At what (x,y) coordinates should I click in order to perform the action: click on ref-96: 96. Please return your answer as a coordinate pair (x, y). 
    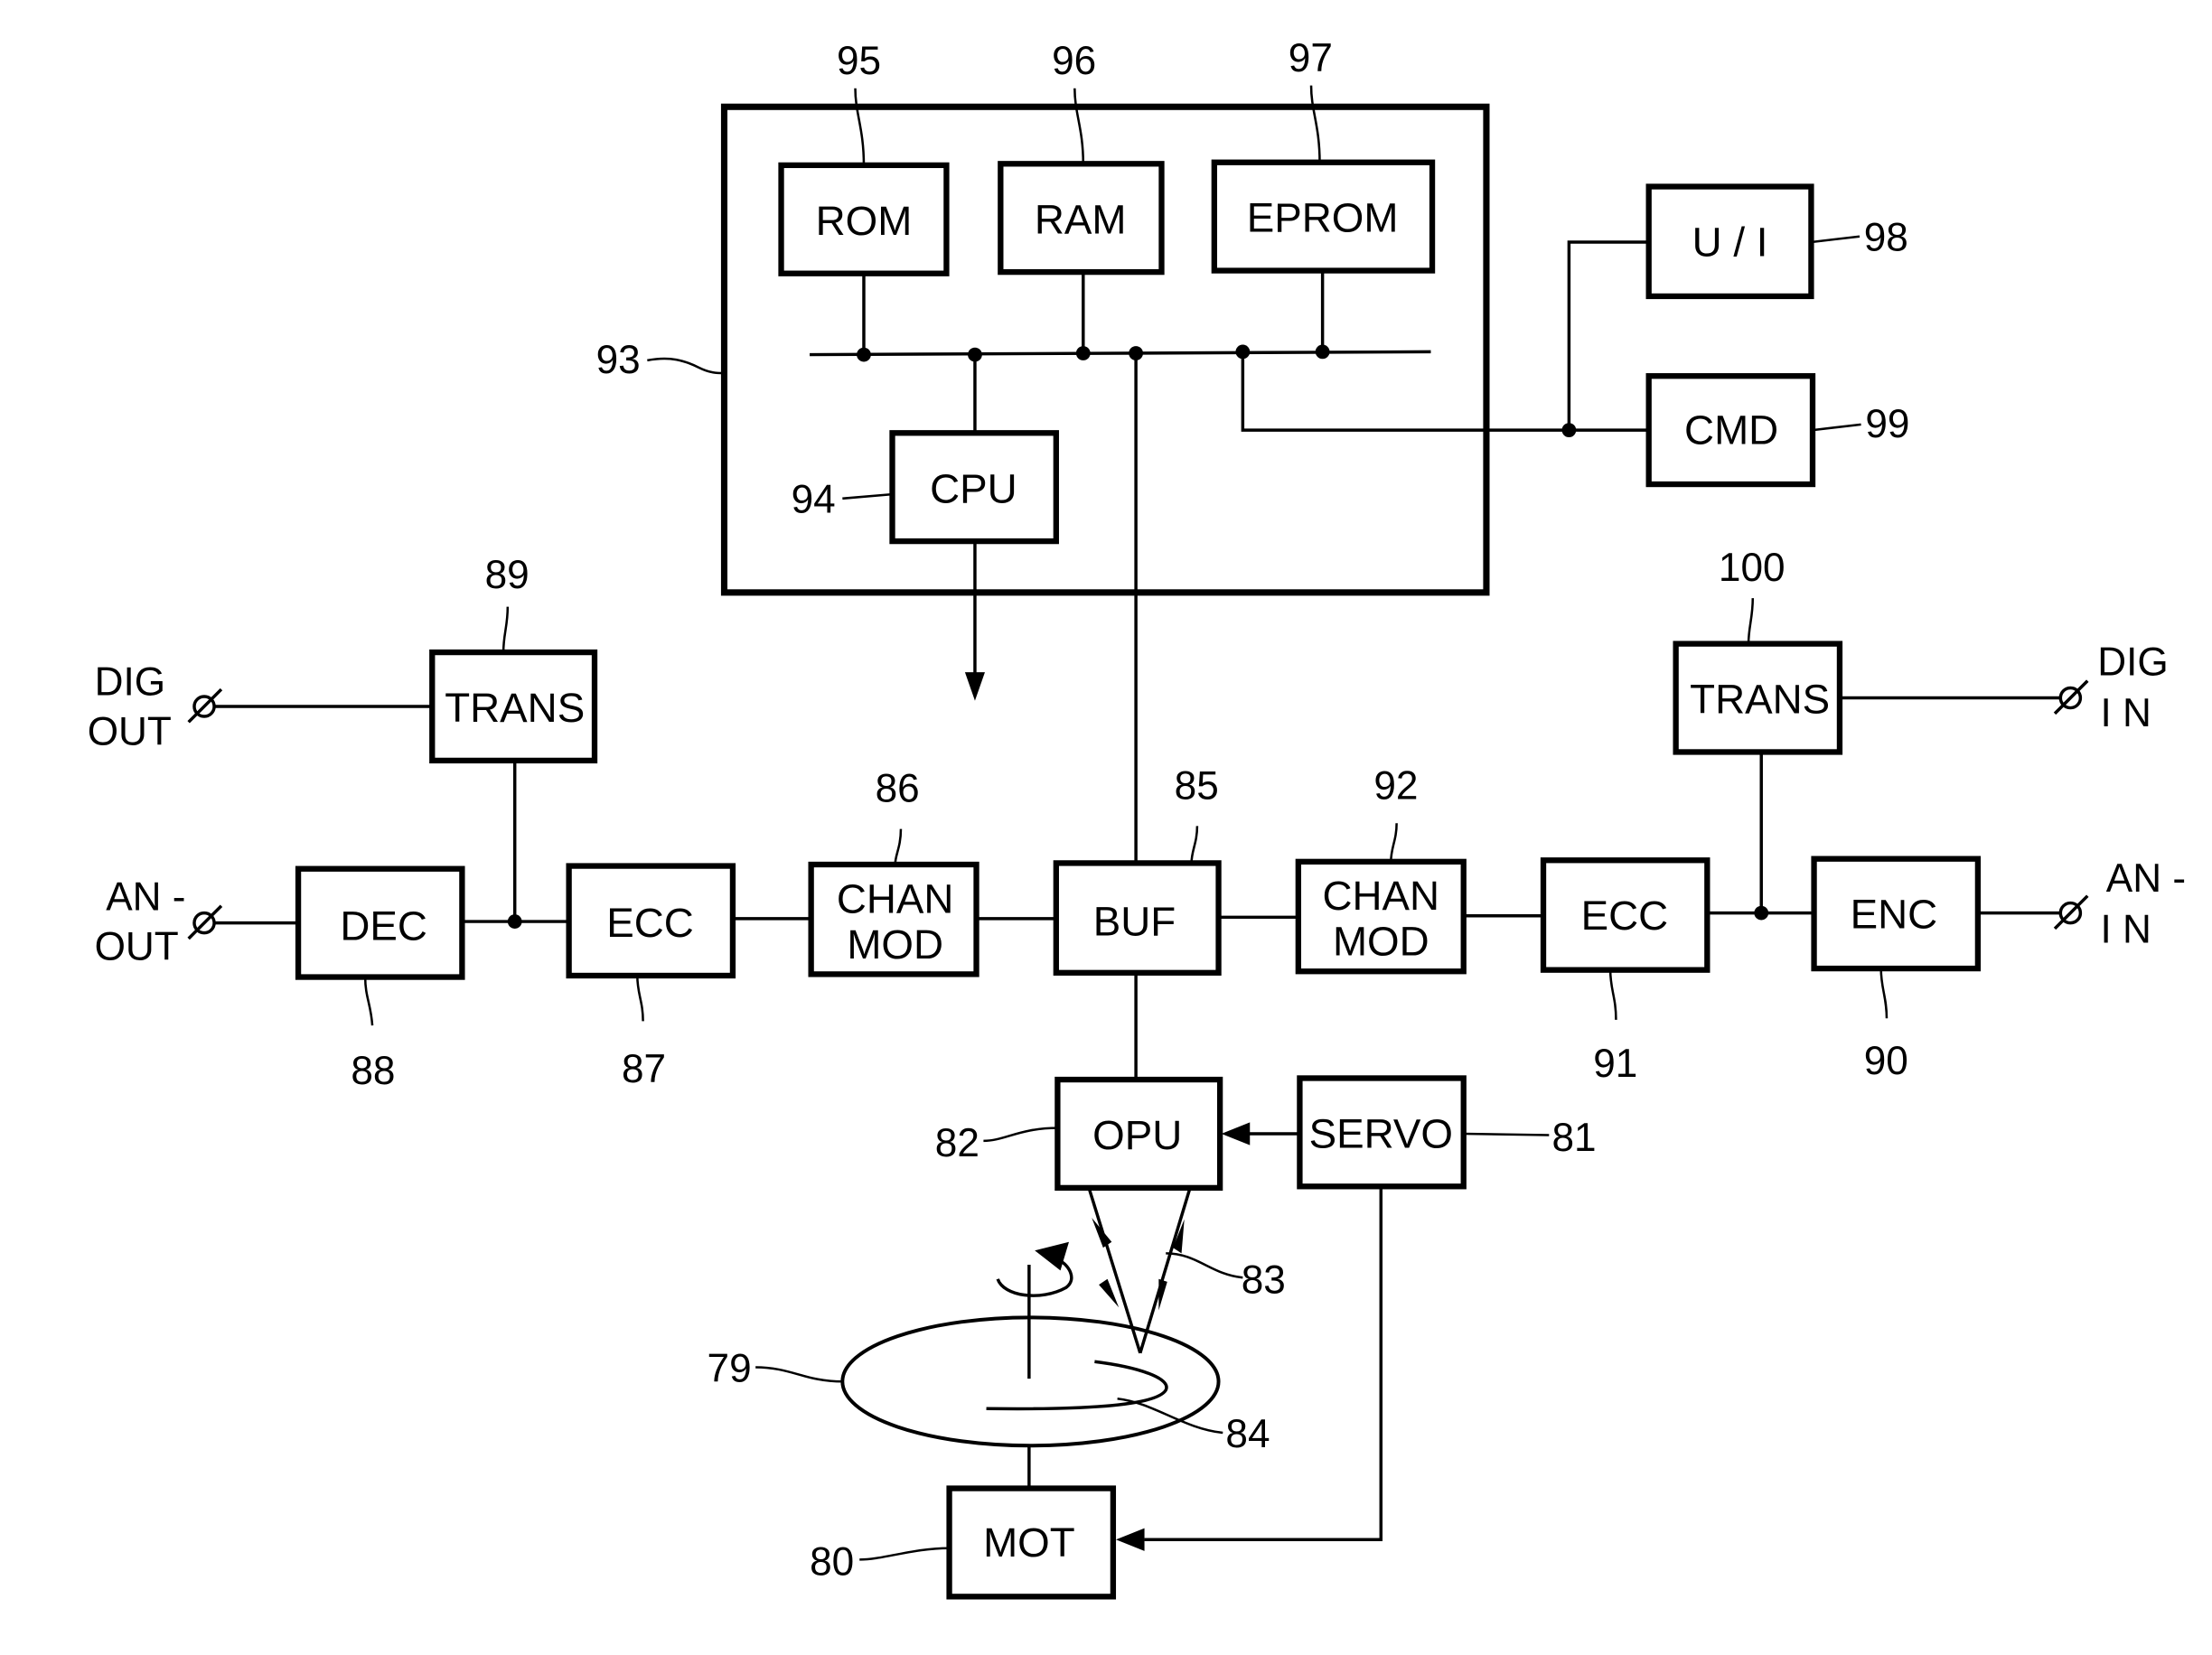
    Looking at the image, I should click on (1074, 61).